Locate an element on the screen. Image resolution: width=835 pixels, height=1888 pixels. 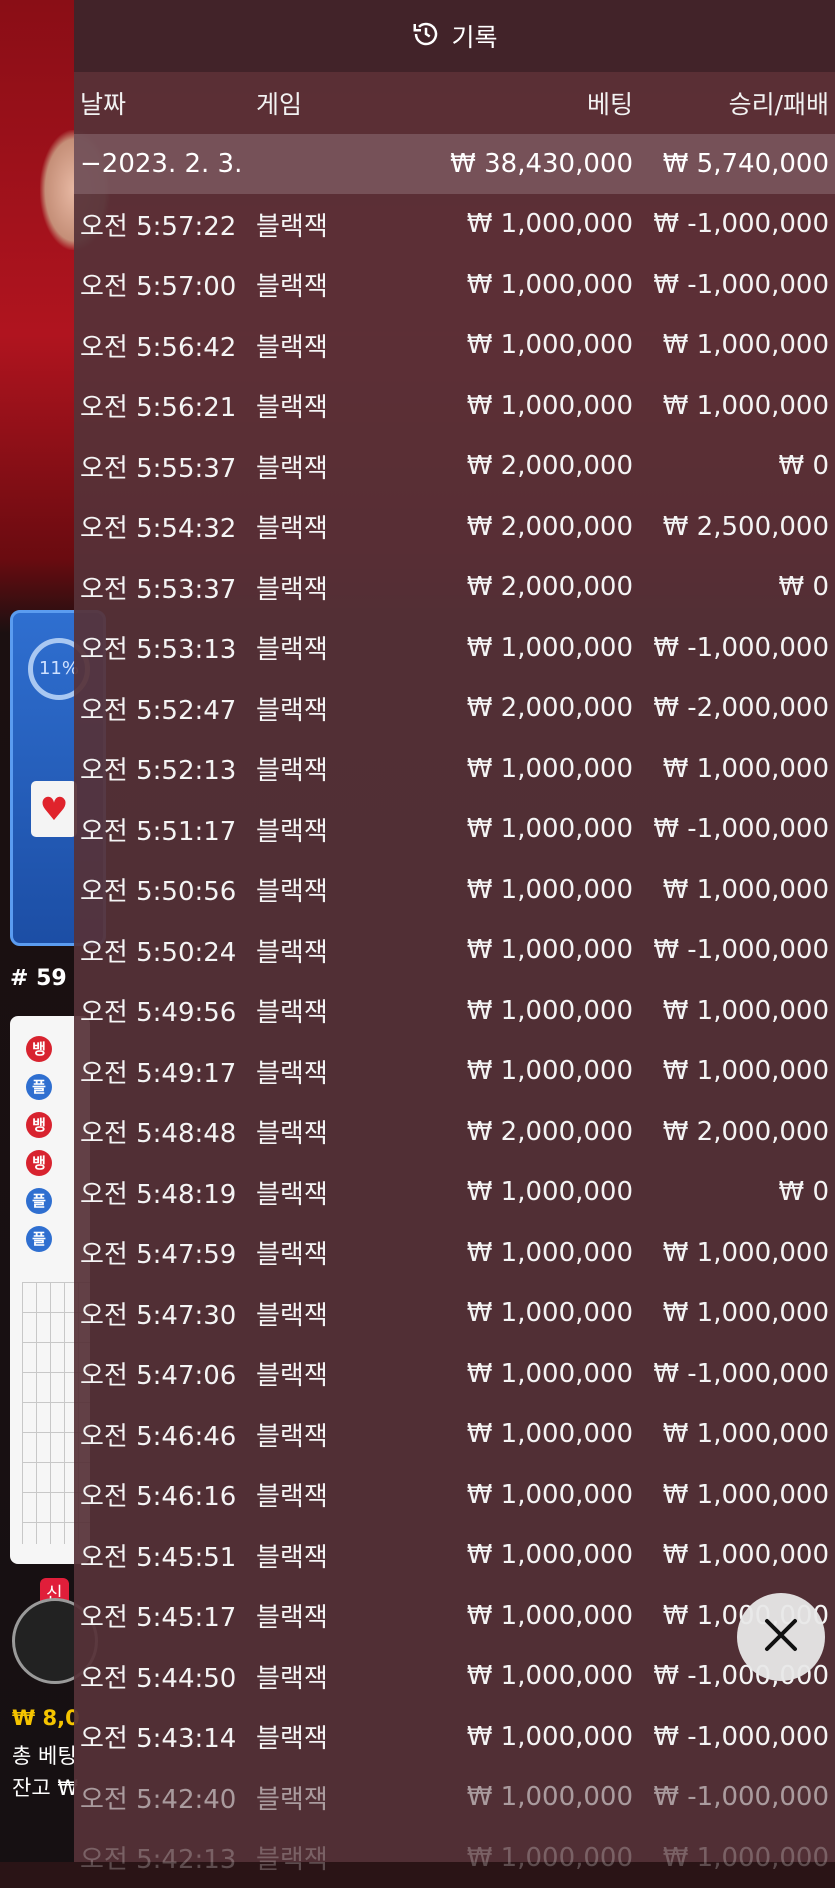
history-row: 오전 5:50:24블랙잭₩ 1,000,000₩ -1,000,000 is located at coordinates (454, 950).